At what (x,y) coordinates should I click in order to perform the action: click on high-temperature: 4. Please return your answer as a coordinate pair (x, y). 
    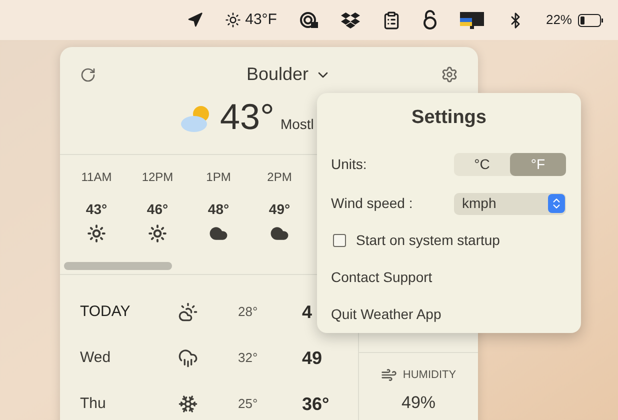
    Looking at the image, I should click on (307, 312).